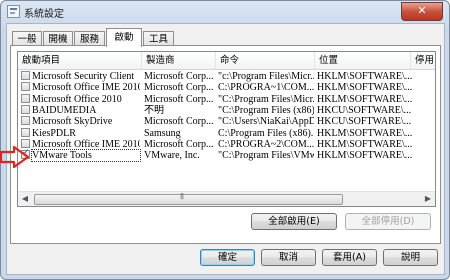 The image size is (450, 280). I want to click on horizontal-scrollbar: ◀ ▶, so click(226, 198).